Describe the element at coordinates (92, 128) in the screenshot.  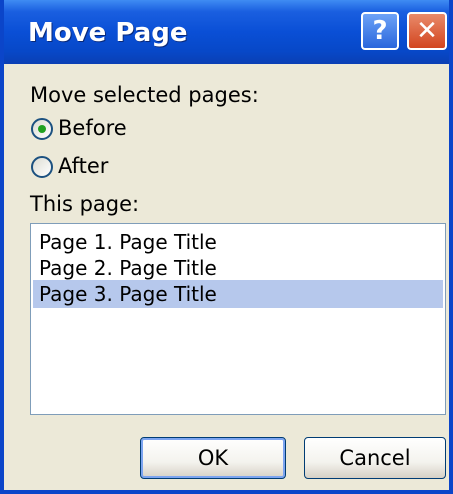
I see `radio-before-label: Before` at that location.